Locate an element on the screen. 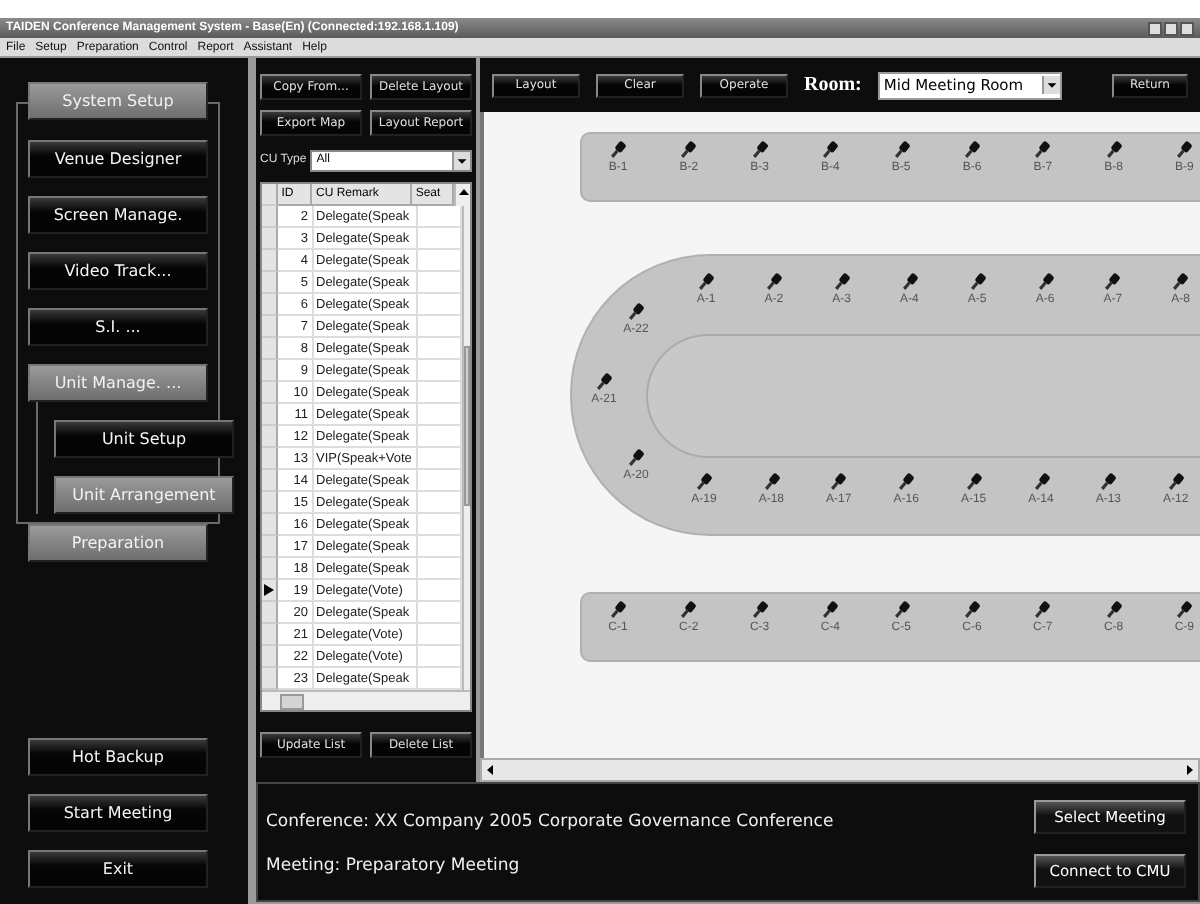 The width and height of the screenshot is (1200, 904). room-label: Room: is located at coordinates (833, 85).